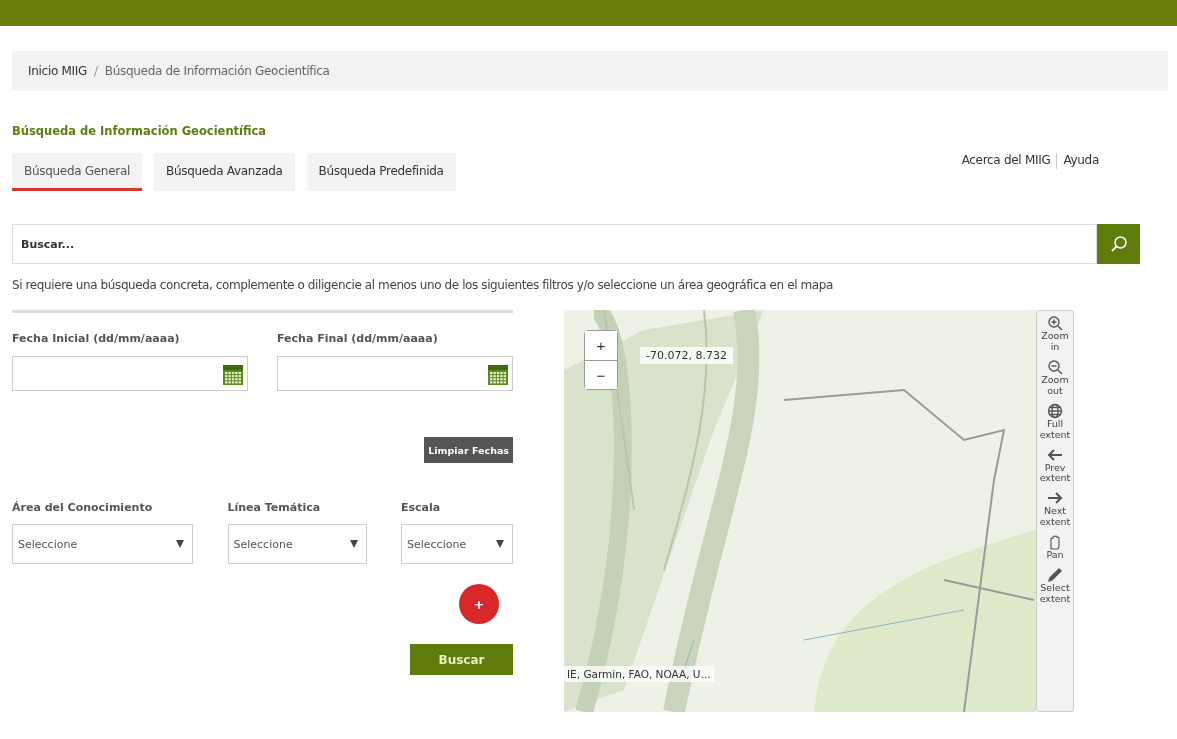 This screenshot has width=1177, height=739. Describe the element at coordinates (224, 172) in the screenshot. I see `tab: Búsqueda Avanzada` at that location.